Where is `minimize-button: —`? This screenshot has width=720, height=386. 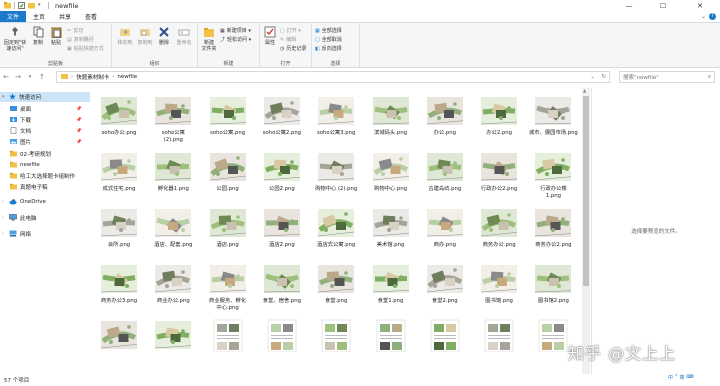
minimize-button: — is located at coordinates (629, 5).